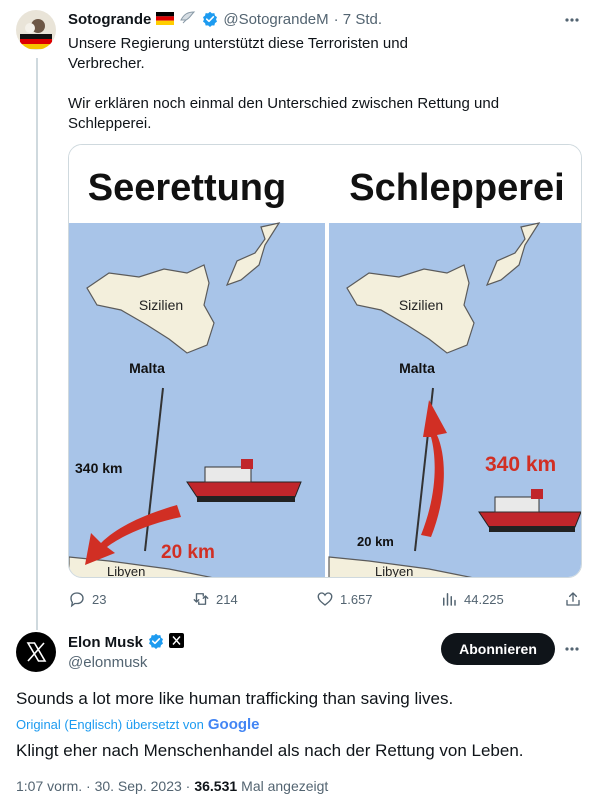 The width and height of the screenshot is (595, 802). Describe the element at coordinates (449, 599) in the screenshot. I see `analytics-icon` at that location.